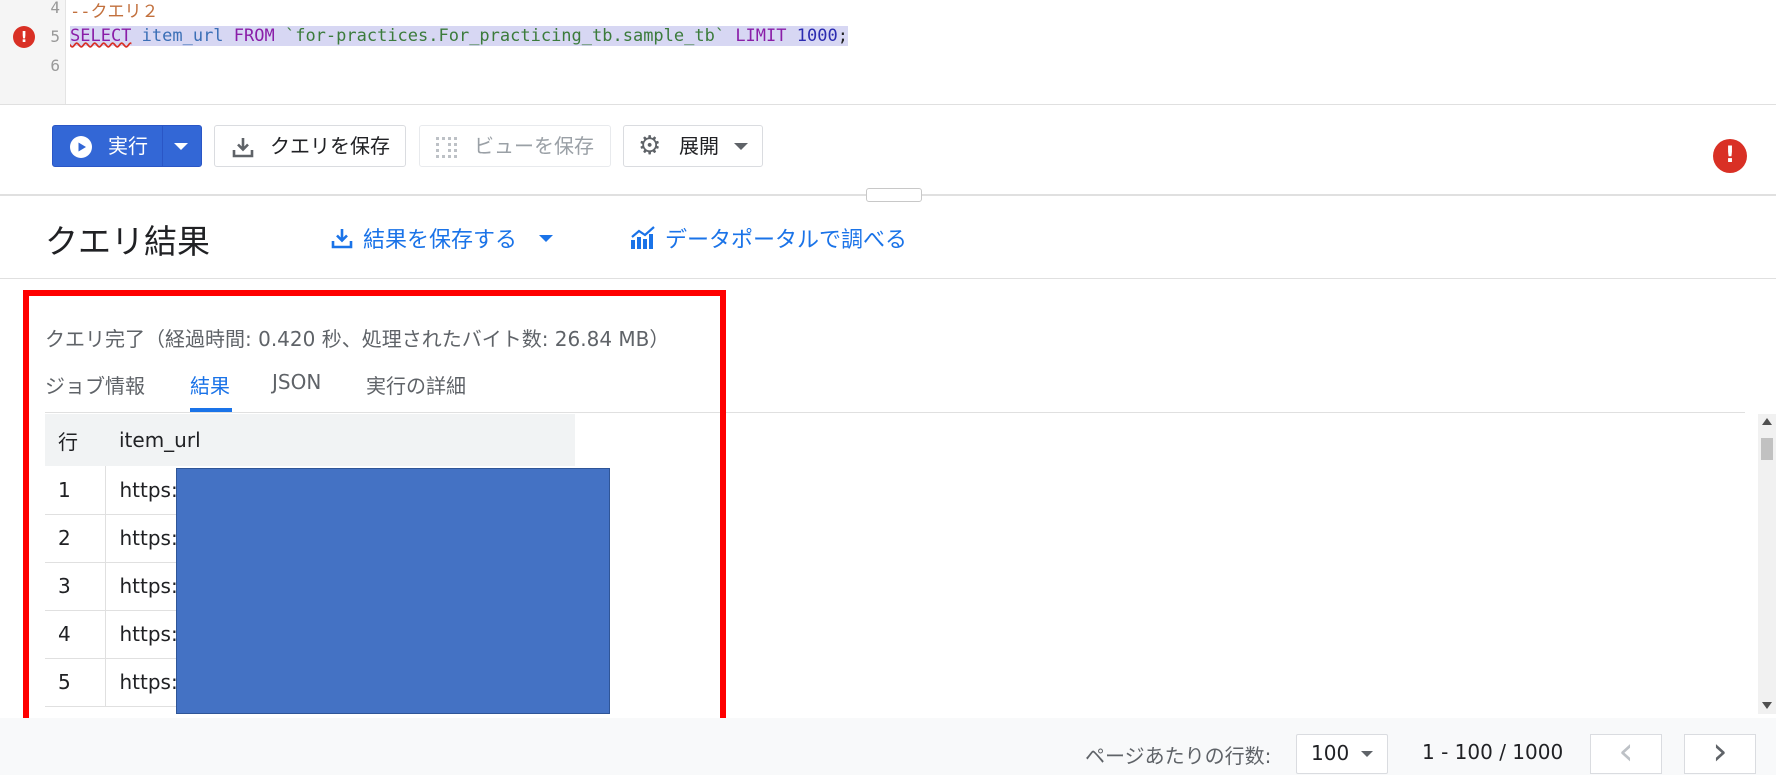 The width and height of the screenshot is (1776, 775). I want to click on line-number: 6, so click(55, 65).